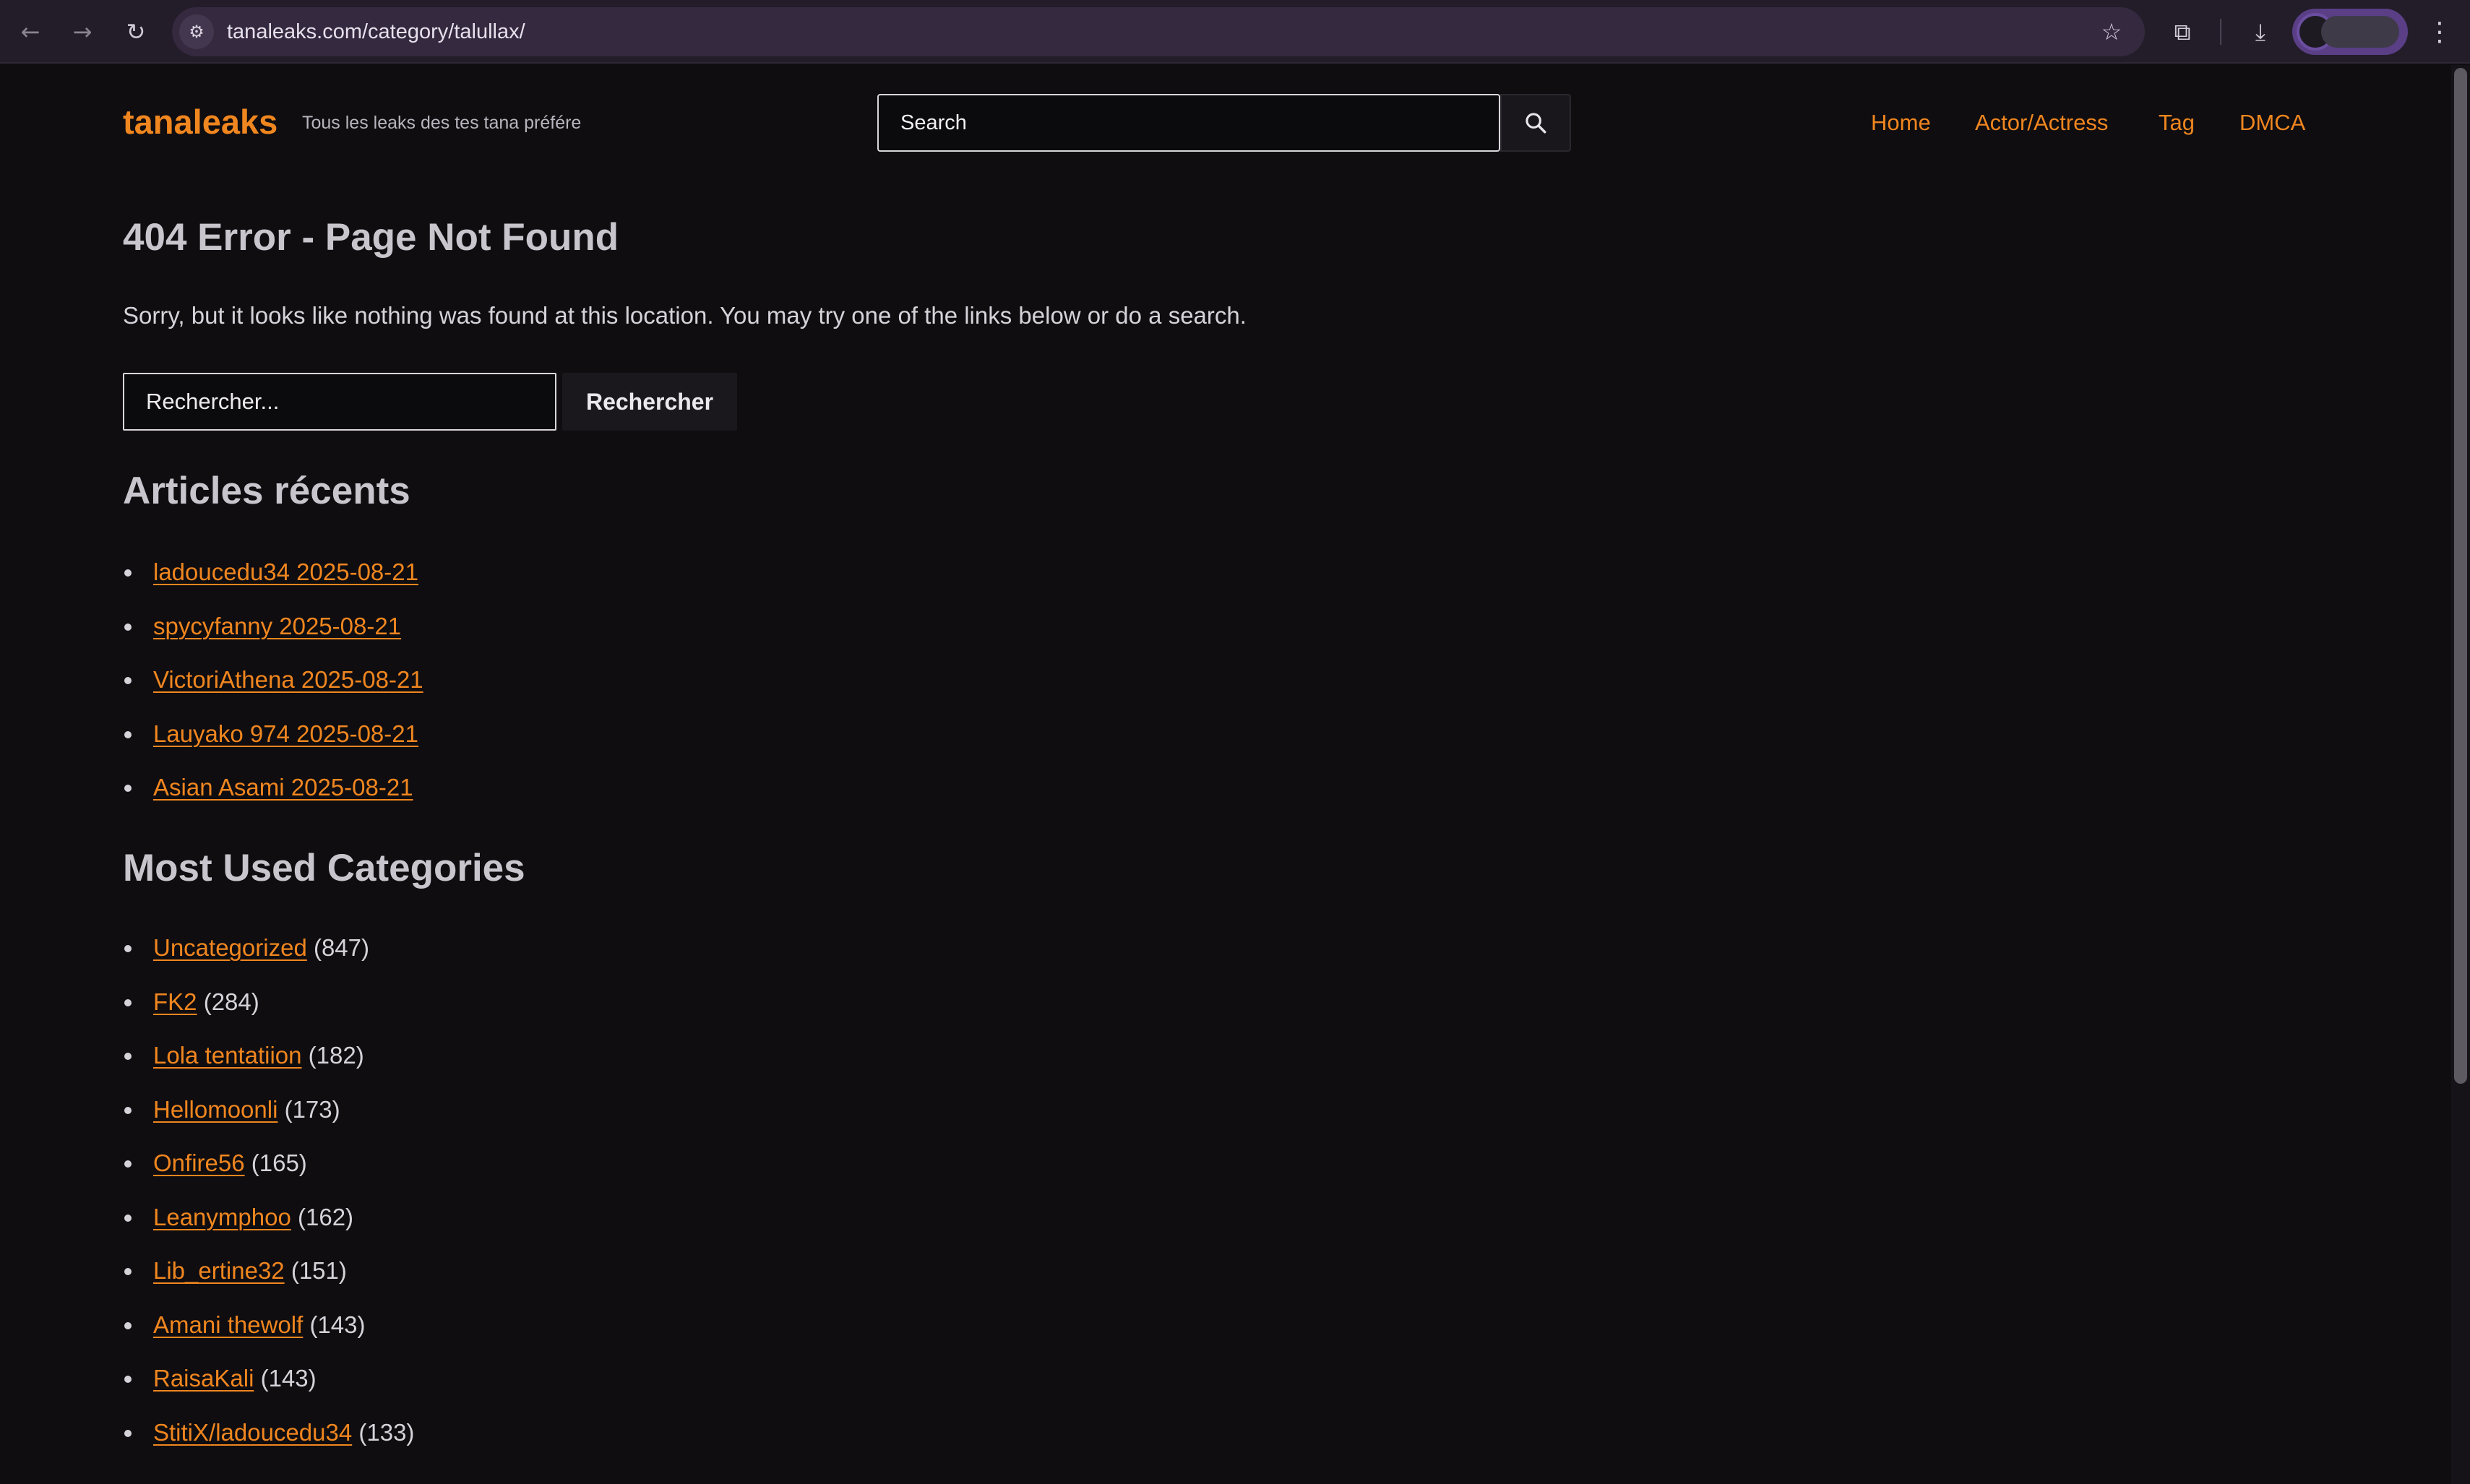  Describe the element at coordinates (30, 32) in the screenshot. I see `back-icon: ←` at that location.